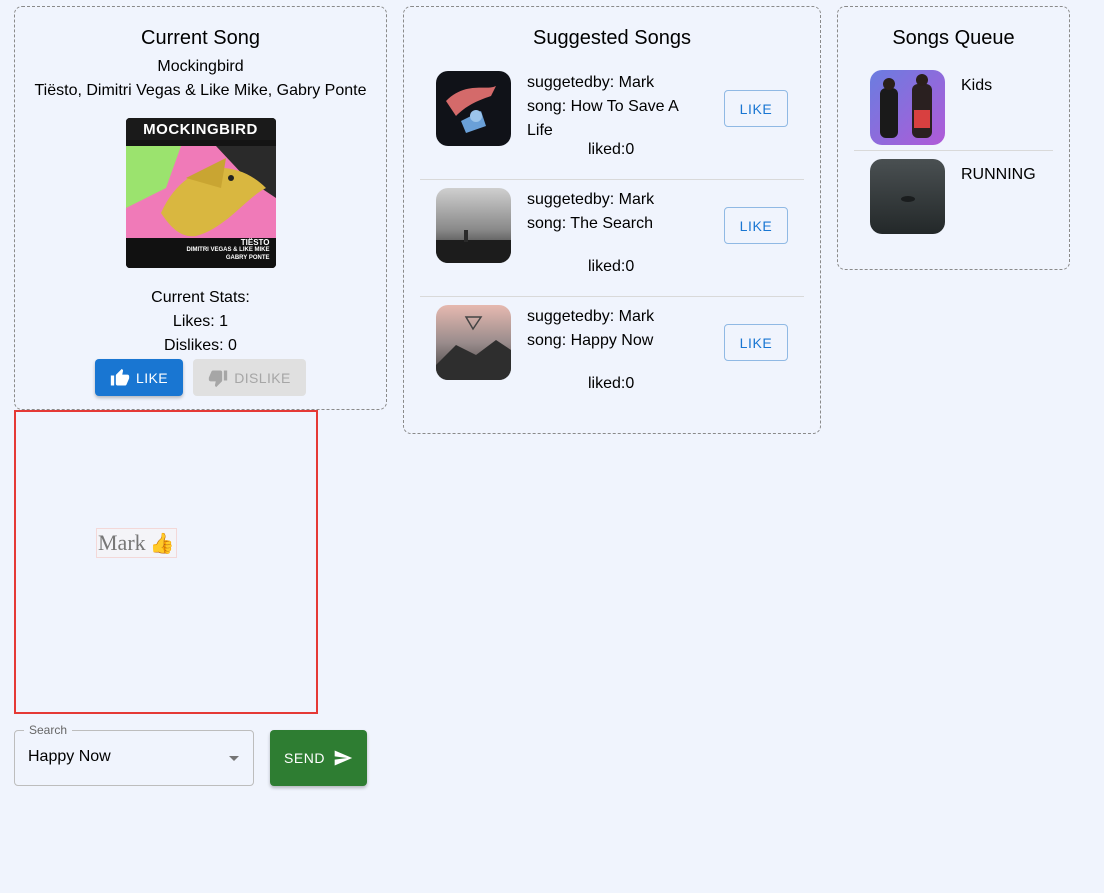 The height and width of the screenshot is (893, 1104). I want to click on dislike-button: DISLIKE, so click(249, 377).